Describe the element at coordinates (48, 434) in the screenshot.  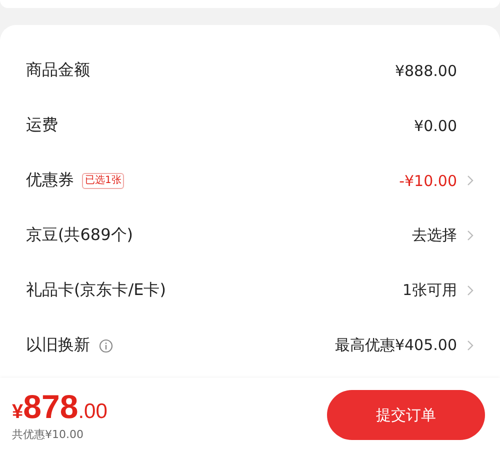
I see `savings-text: 共优惠¥10.00` at that location.